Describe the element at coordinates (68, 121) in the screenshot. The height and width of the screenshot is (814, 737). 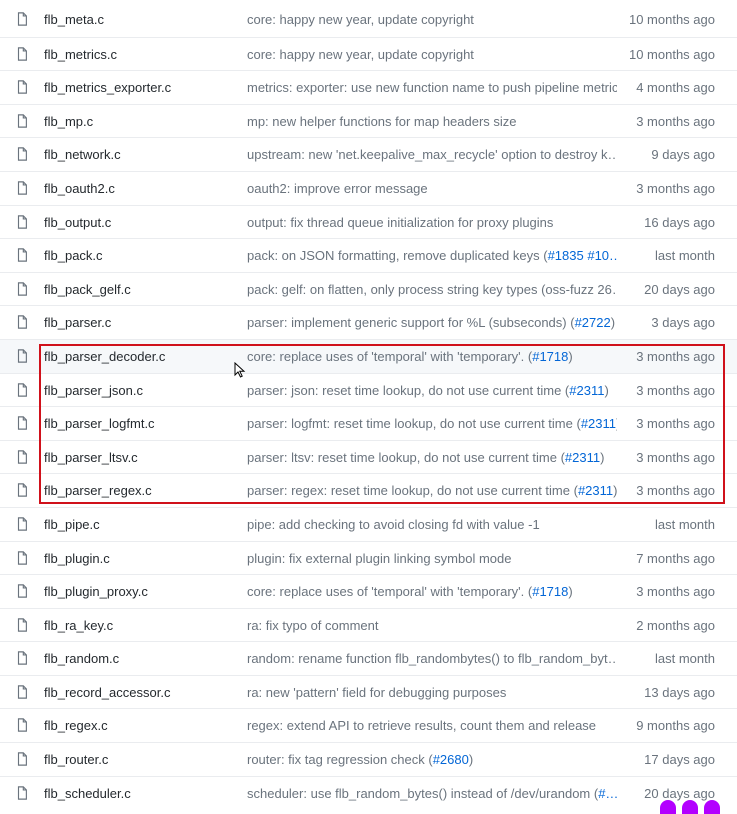
I see `file-name-link: flb_mp.c` at that location.